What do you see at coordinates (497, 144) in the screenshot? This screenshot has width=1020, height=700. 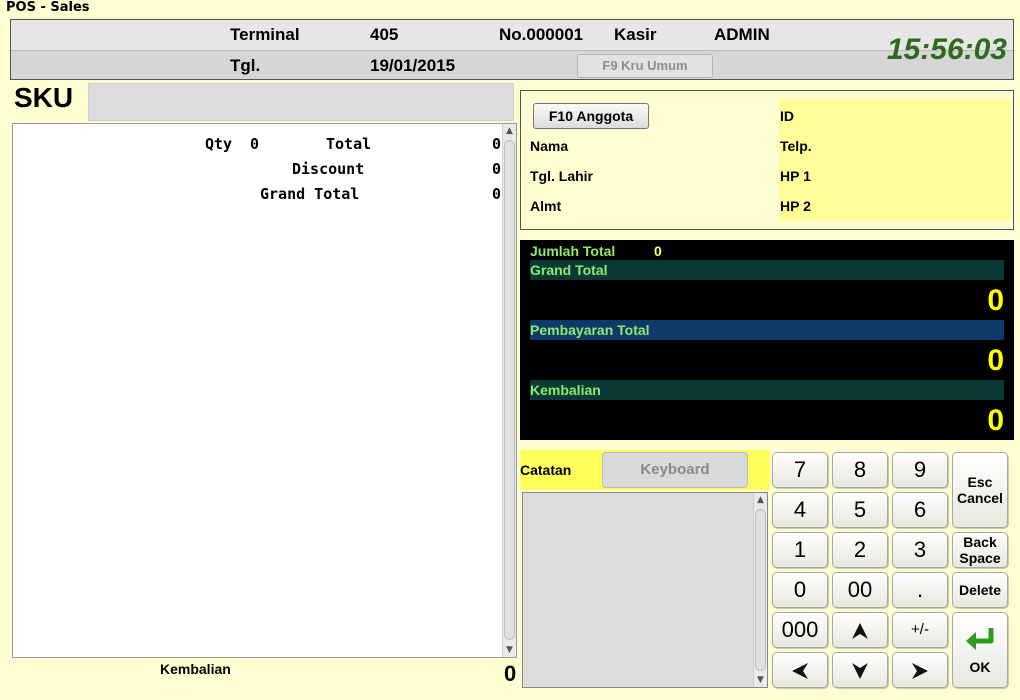 I see `total-value: 0` at bounding box center [497, 144].